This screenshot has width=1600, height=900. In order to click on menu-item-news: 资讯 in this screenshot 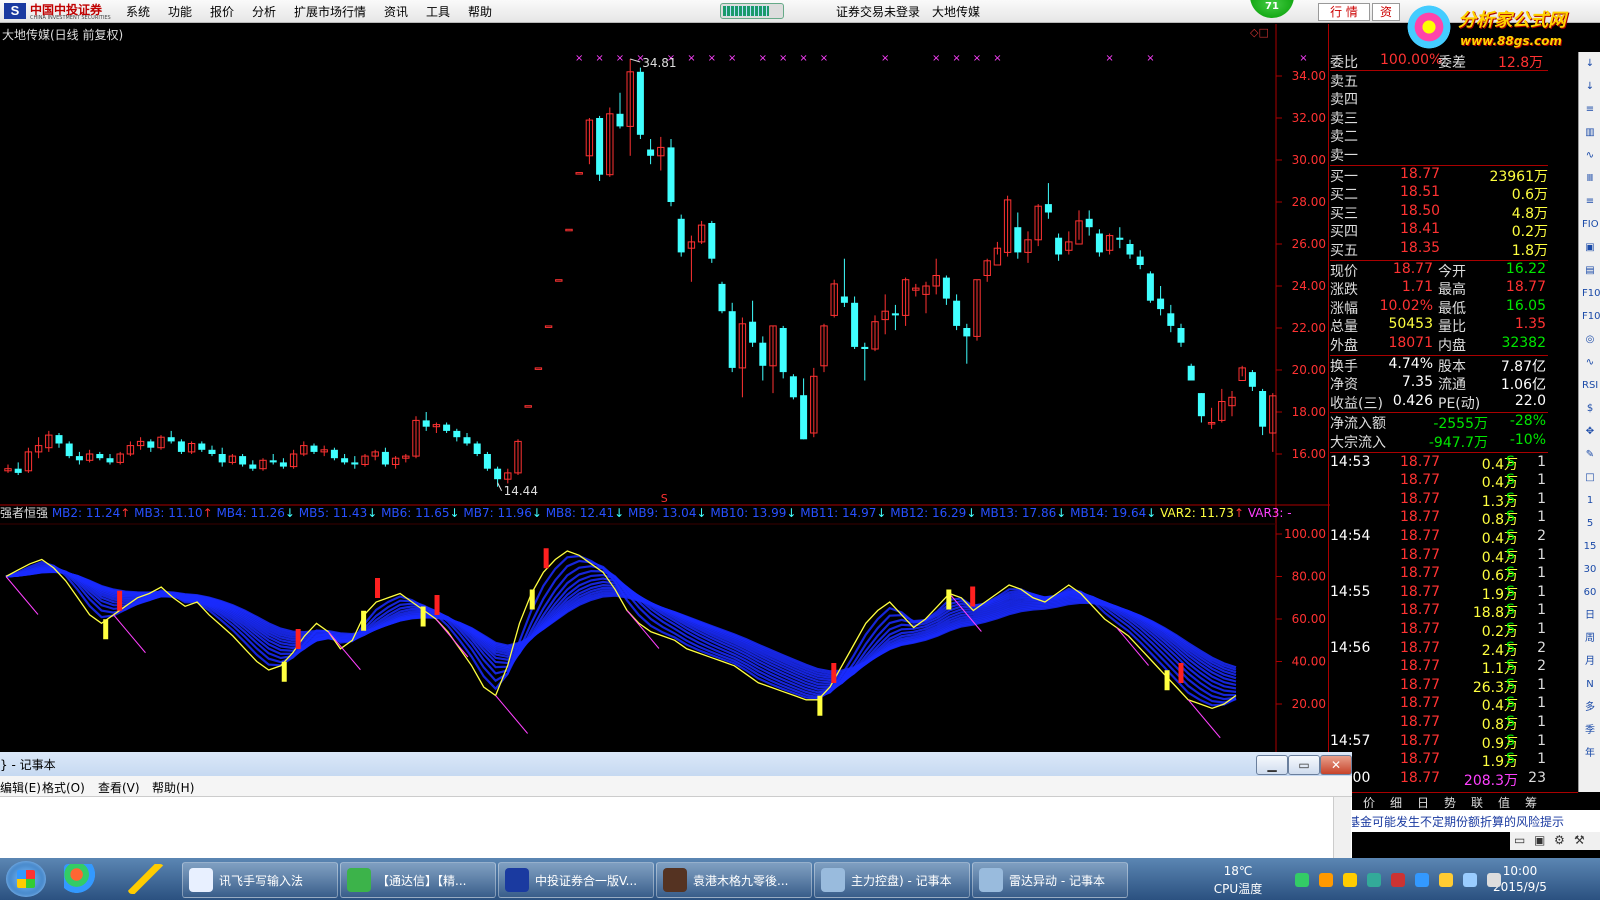, I will do `click(396, 11)`.